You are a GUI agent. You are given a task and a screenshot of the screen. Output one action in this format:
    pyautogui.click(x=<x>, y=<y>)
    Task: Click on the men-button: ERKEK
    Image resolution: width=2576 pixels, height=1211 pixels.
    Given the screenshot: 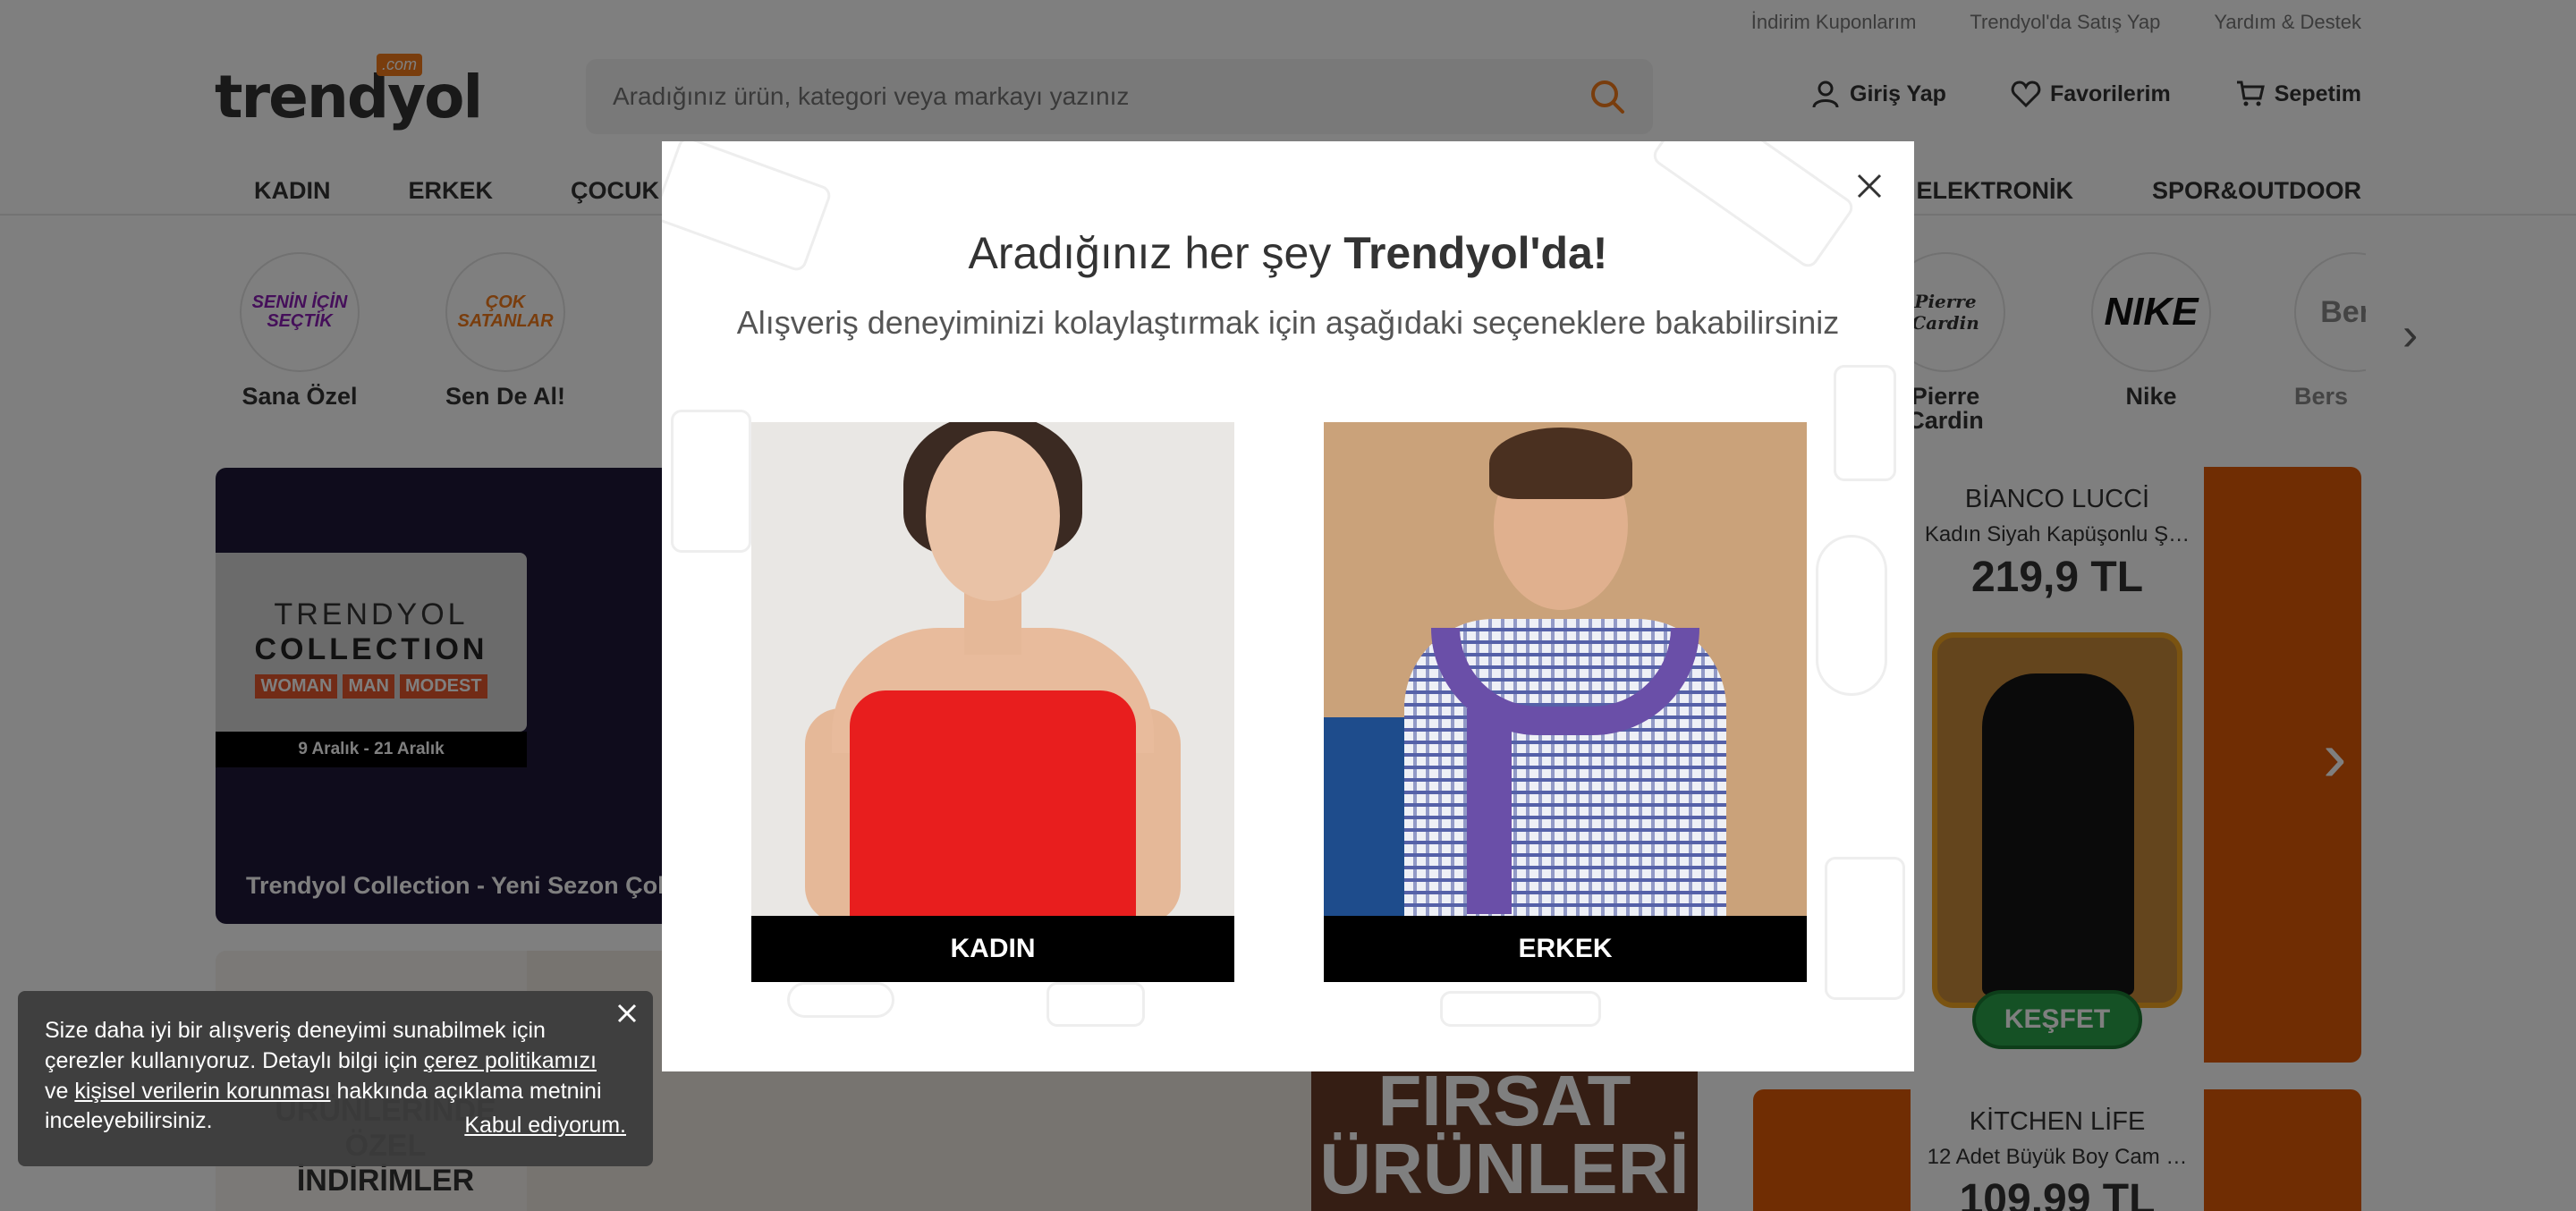 What is the action you would take?
    pyautogui.click(x=1565, y=949)
    